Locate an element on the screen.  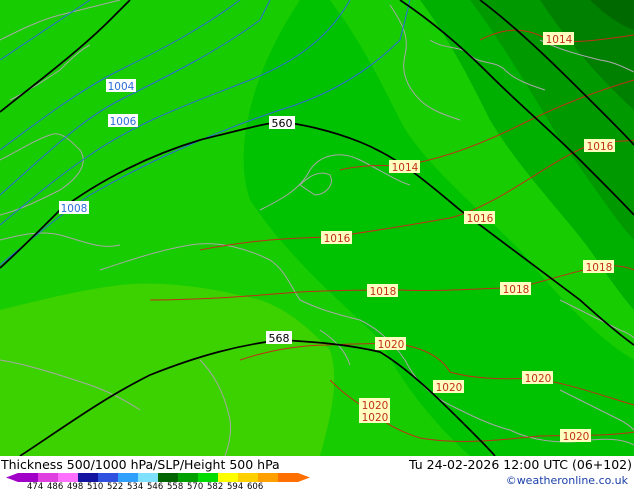
legend-tick-label: 534 is located at coordinates (135, 487).